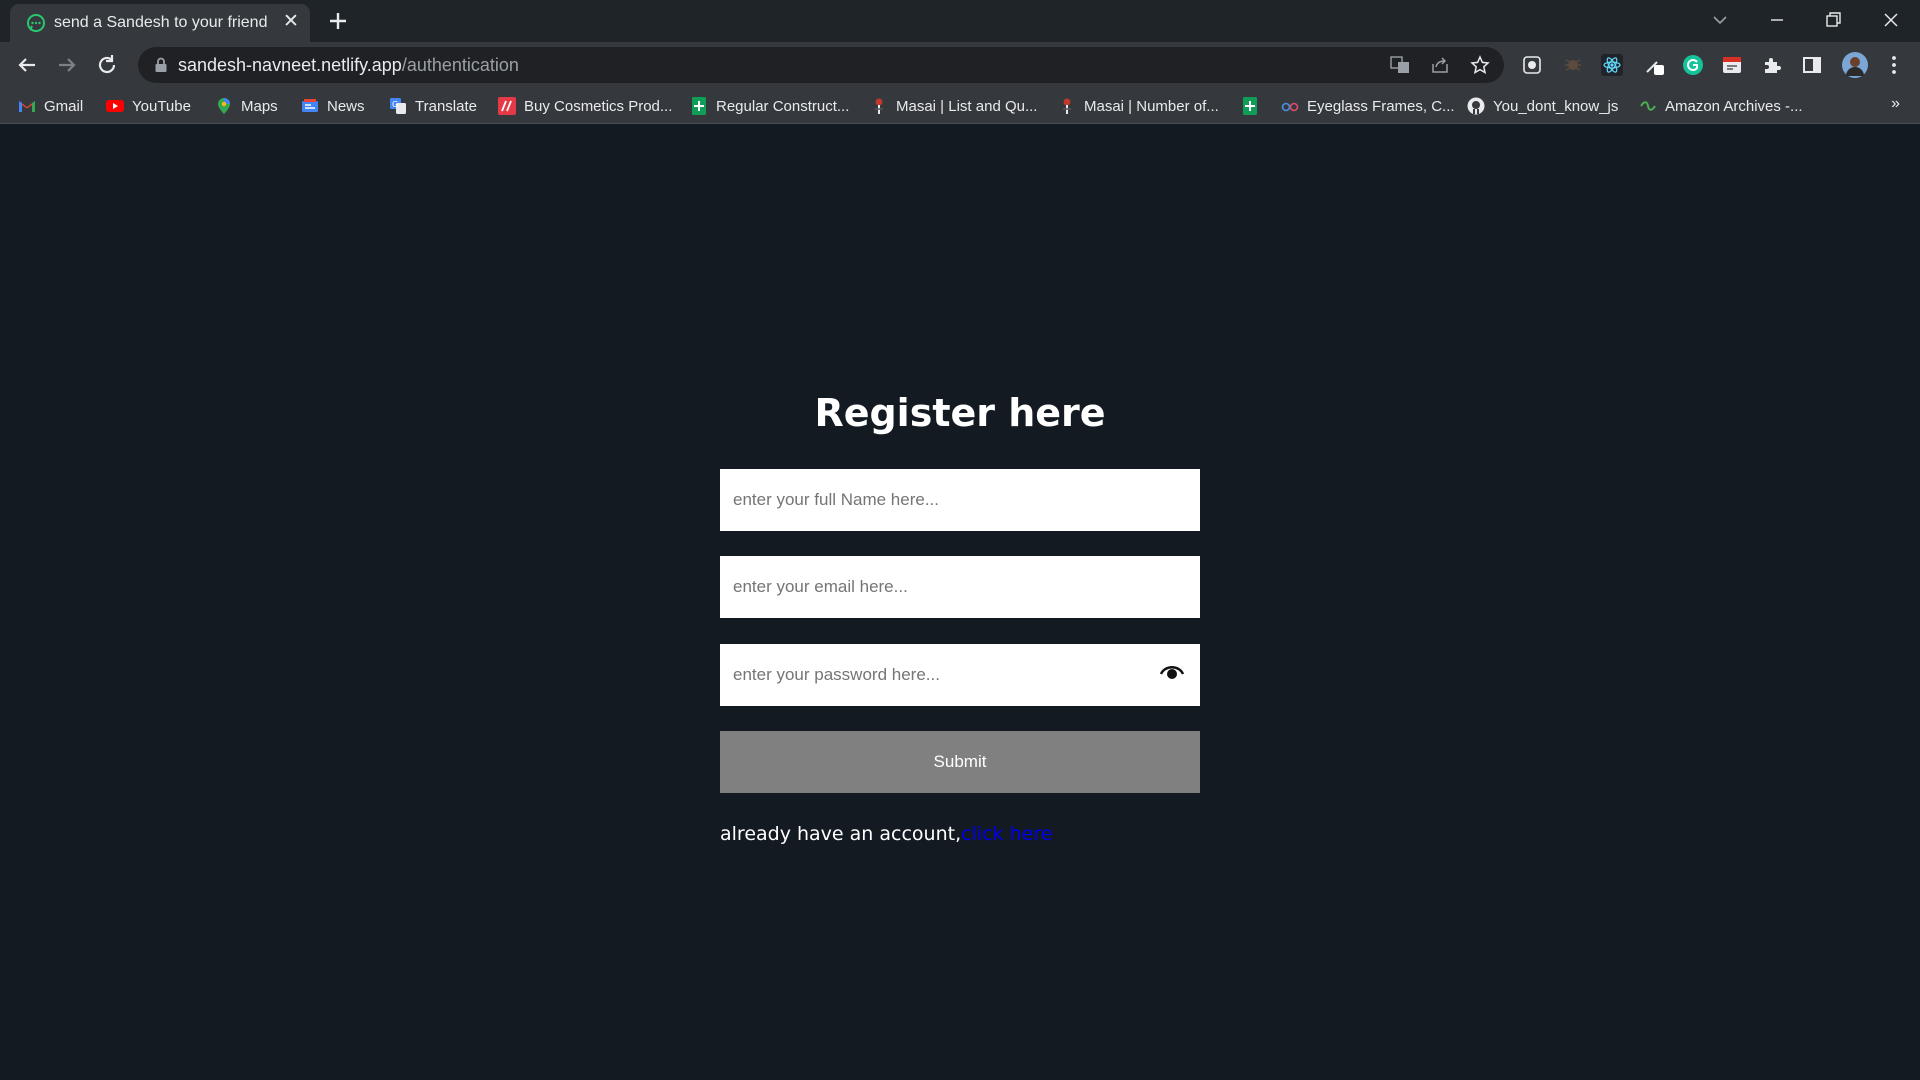 This screenshot has height=1080, width=1920. Describe the element at coordinates (346, 106) in the screenshot. I see `bookmark-label: News` at that location.